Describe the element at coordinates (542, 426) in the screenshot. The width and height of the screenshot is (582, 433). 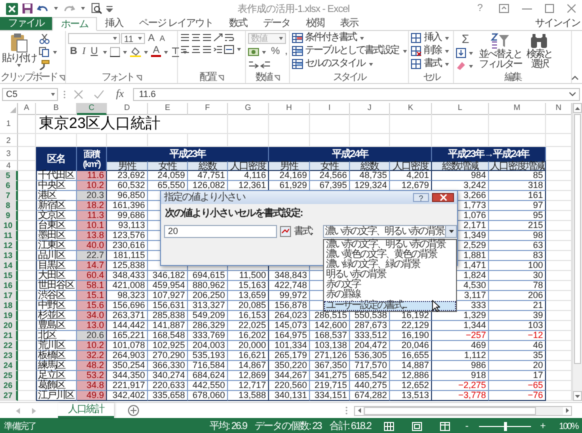
I see `zoom-in-button: +` at that location.